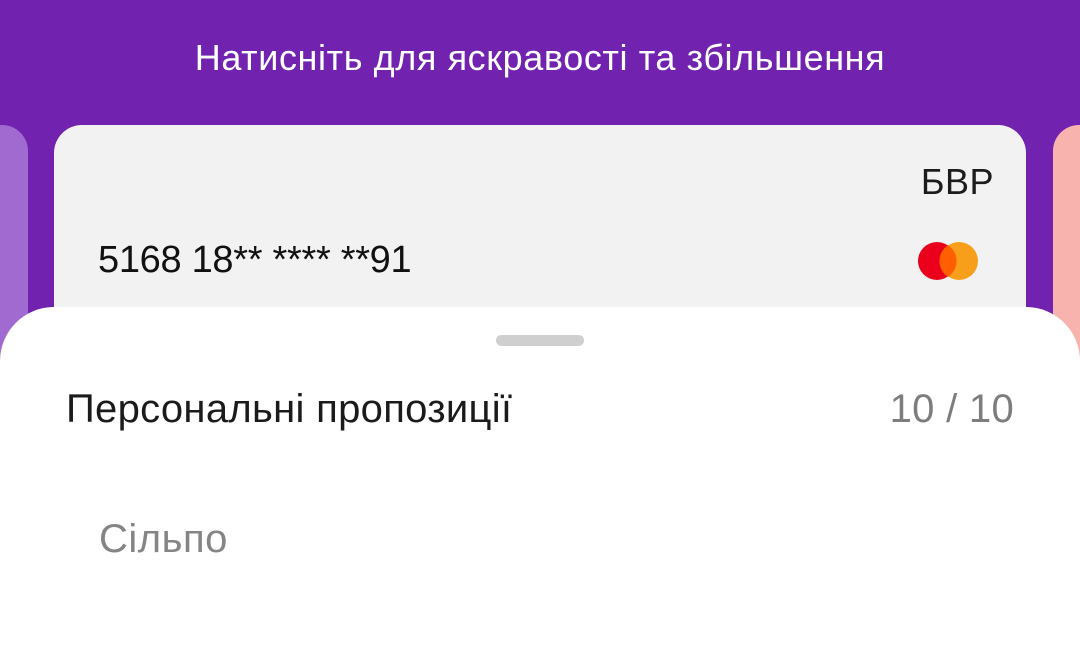 The image size is (1080, 667). I want to click on sheet-title: Персональні пропозиції, so click(289, 409).